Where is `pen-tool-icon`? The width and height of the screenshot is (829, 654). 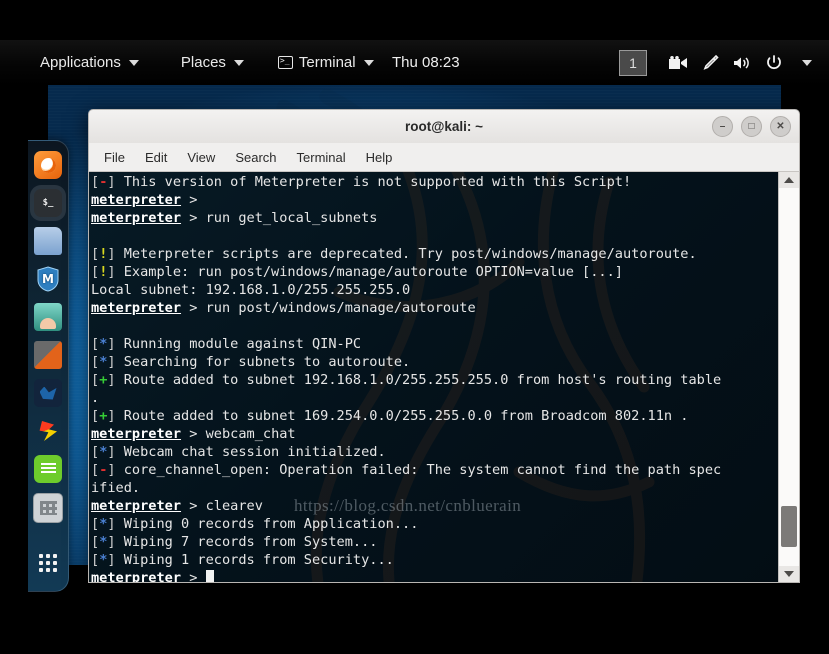 pen-tool-icon is located at coordinates (710, 63).